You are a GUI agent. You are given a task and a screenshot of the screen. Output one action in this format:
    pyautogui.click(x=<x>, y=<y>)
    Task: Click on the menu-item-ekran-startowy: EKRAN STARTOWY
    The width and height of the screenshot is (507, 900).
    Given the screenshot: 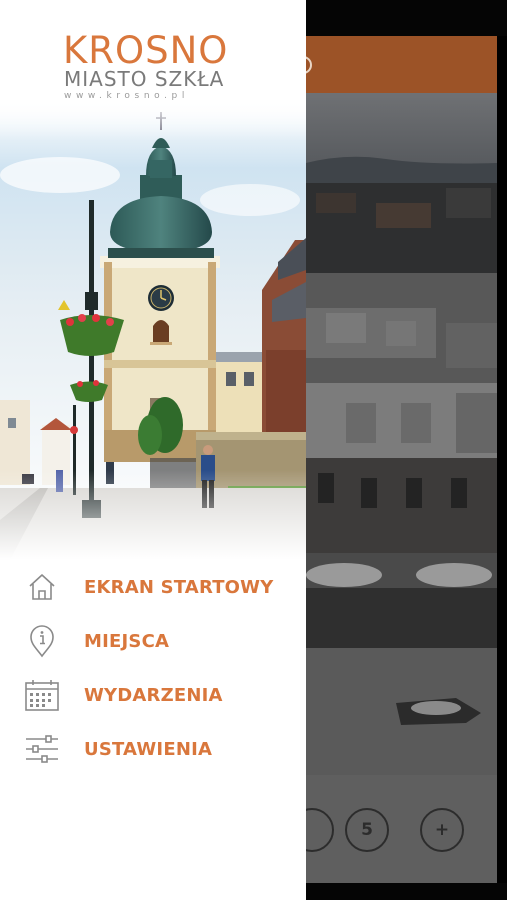 What is the action you would take?
    pyautogui.click(x=153, y=587)
    